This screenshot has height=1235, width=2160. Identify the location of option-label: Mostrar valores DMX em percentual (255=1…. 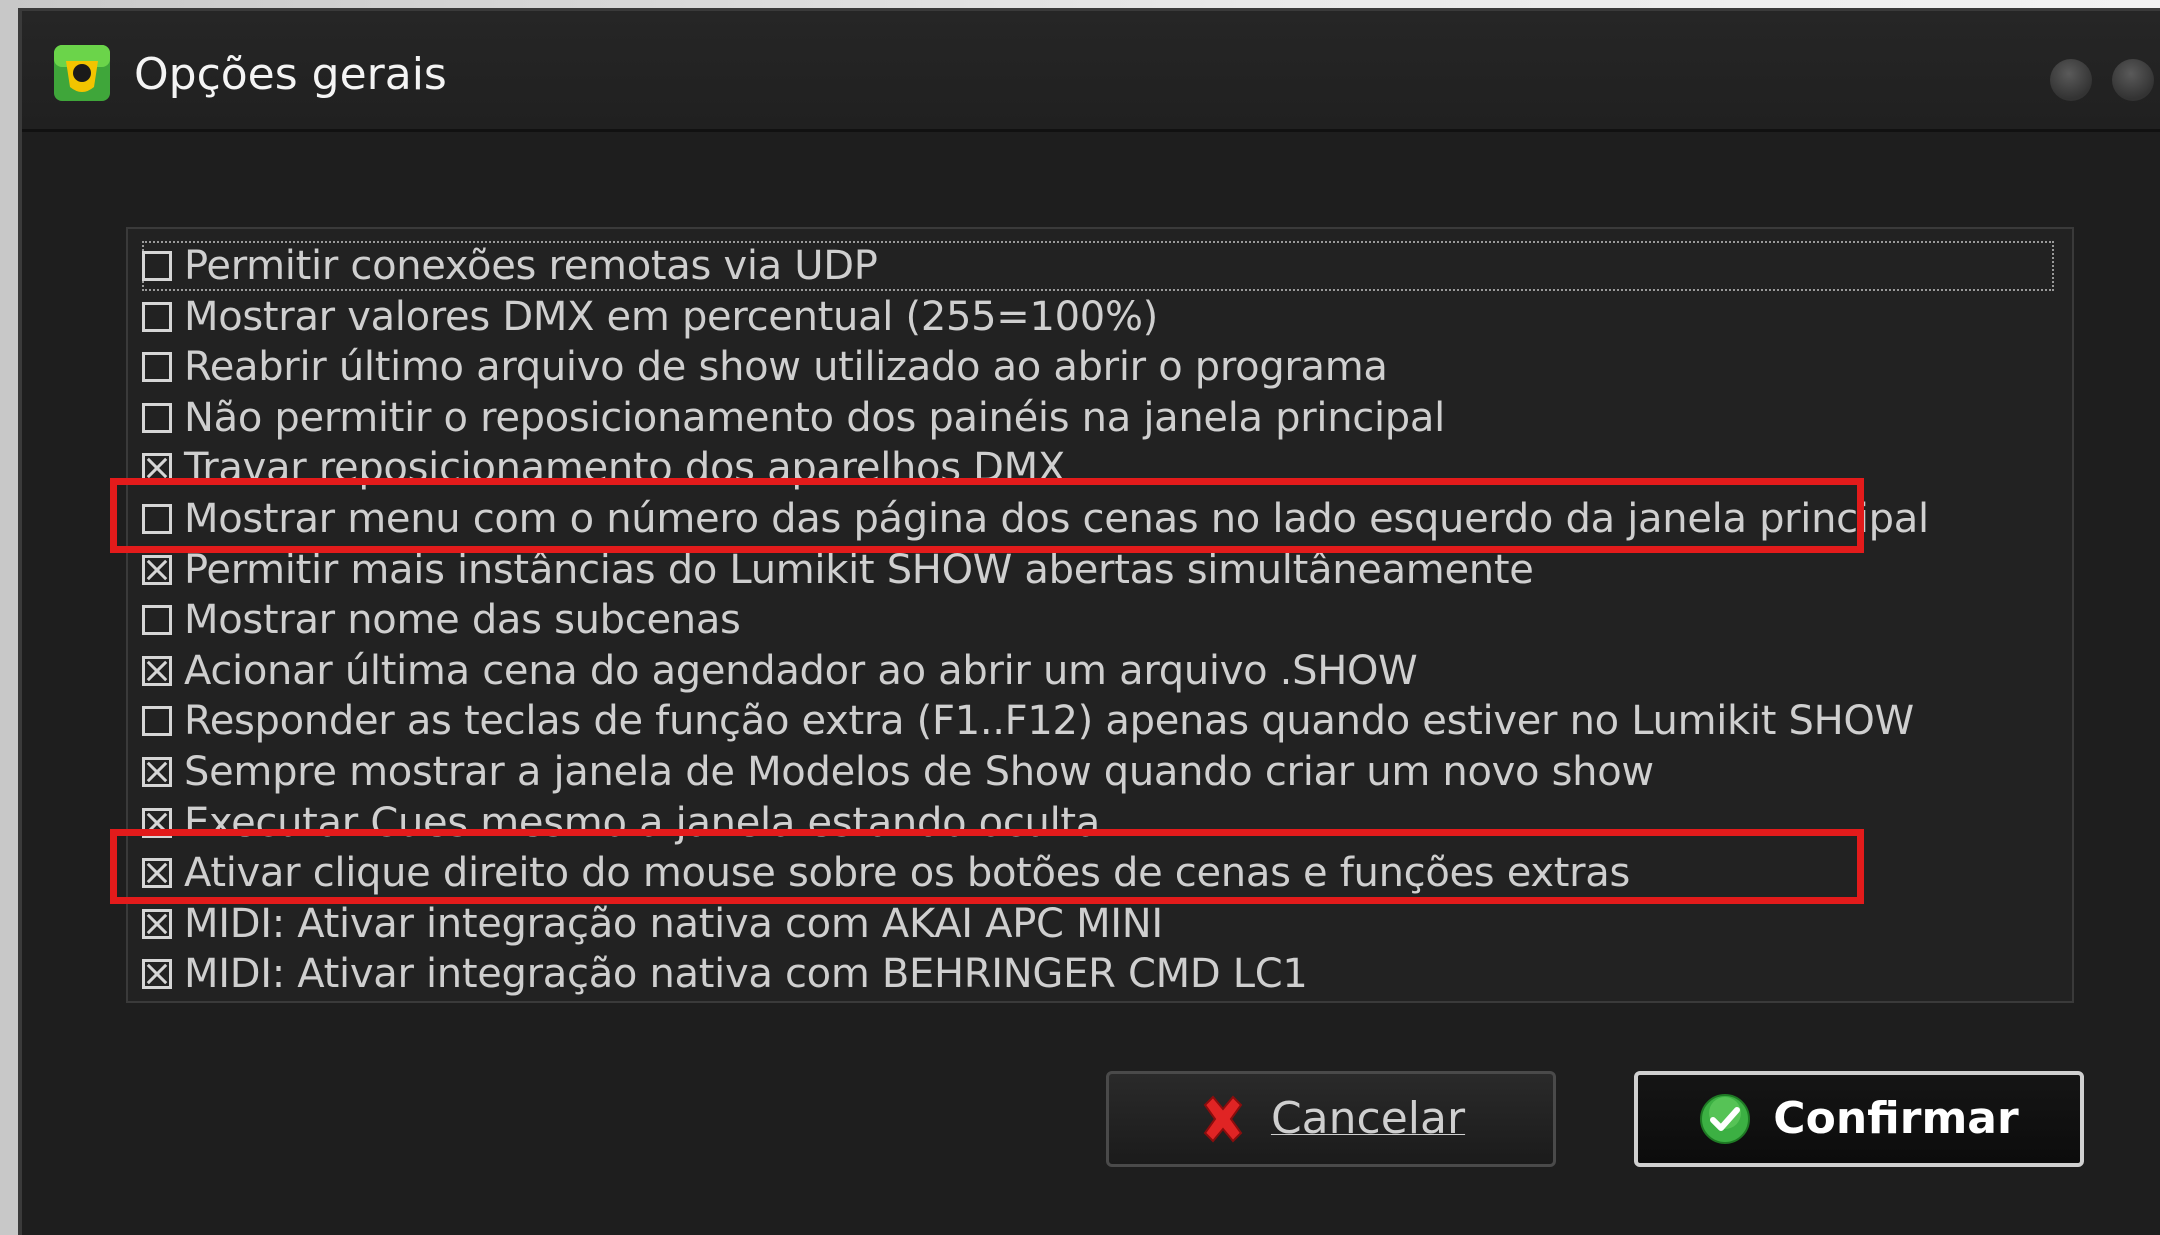
(671, 316).